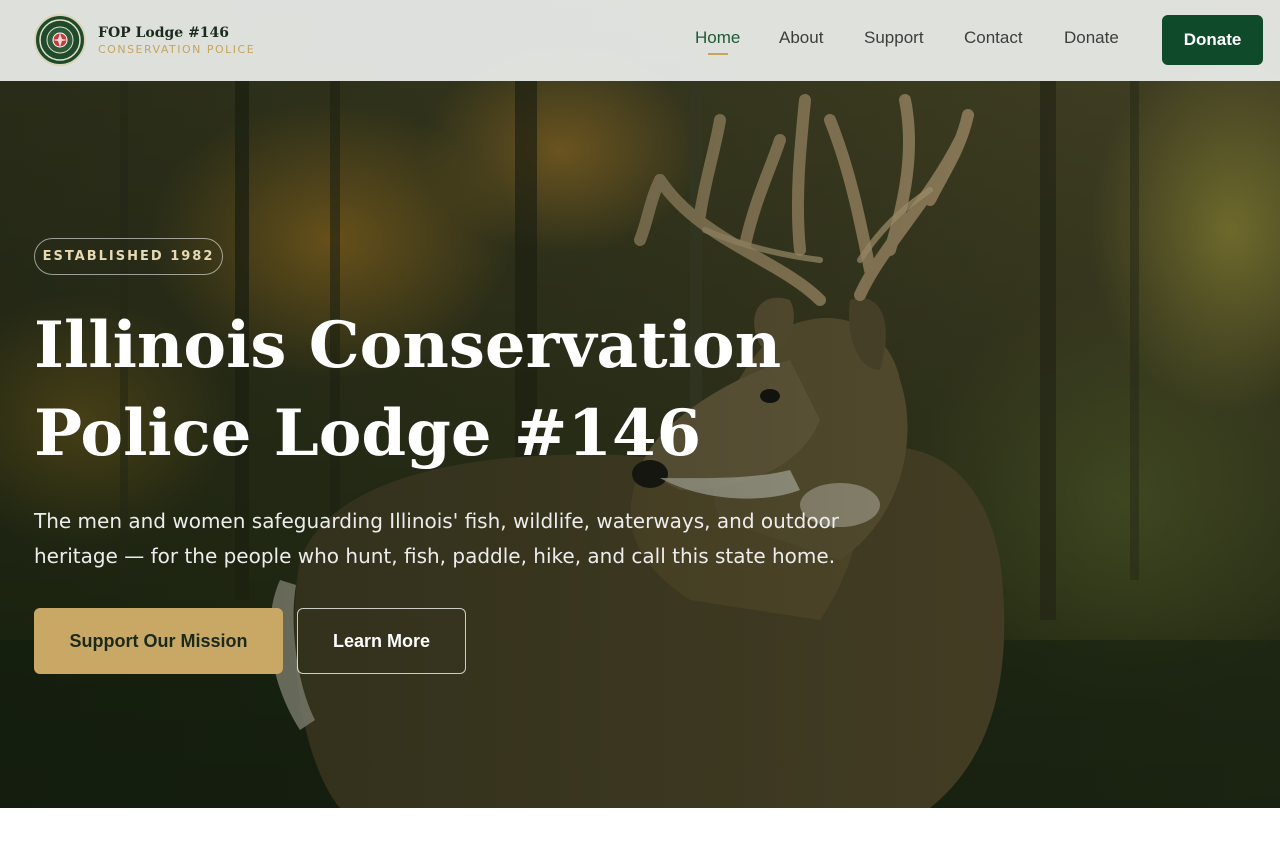  I want to click on nav-contact: Contact, so click(993, 38).